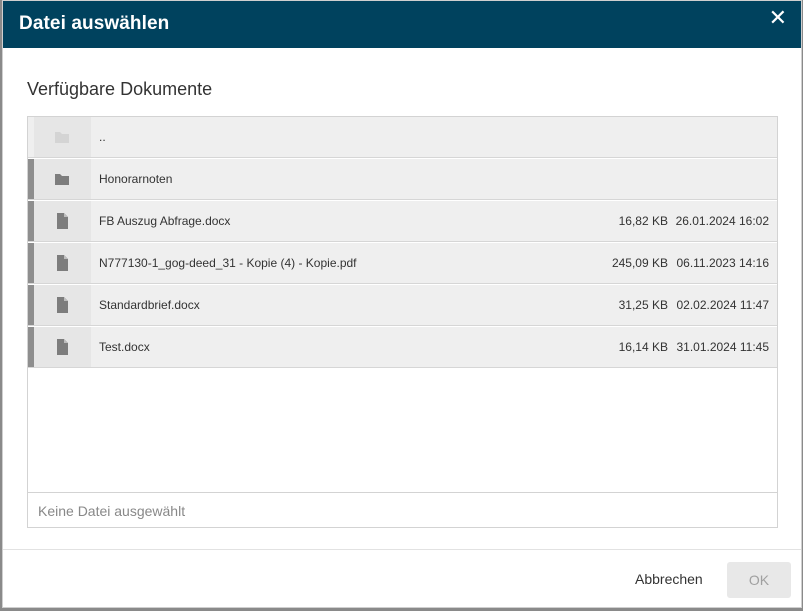 This screenshot has height=611, width=803. What do you see at coordinates (669, 579) in the screenshot?
I see `cancel-button: Abbrechen` at bounding box center [669, 579].